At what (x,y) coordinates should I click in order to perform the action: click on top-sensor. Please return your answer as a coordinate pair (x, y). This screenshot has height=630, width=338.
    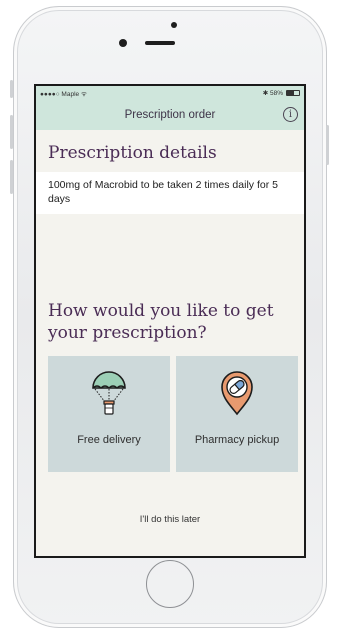
    Looking at the image, I should click on (174, 25).